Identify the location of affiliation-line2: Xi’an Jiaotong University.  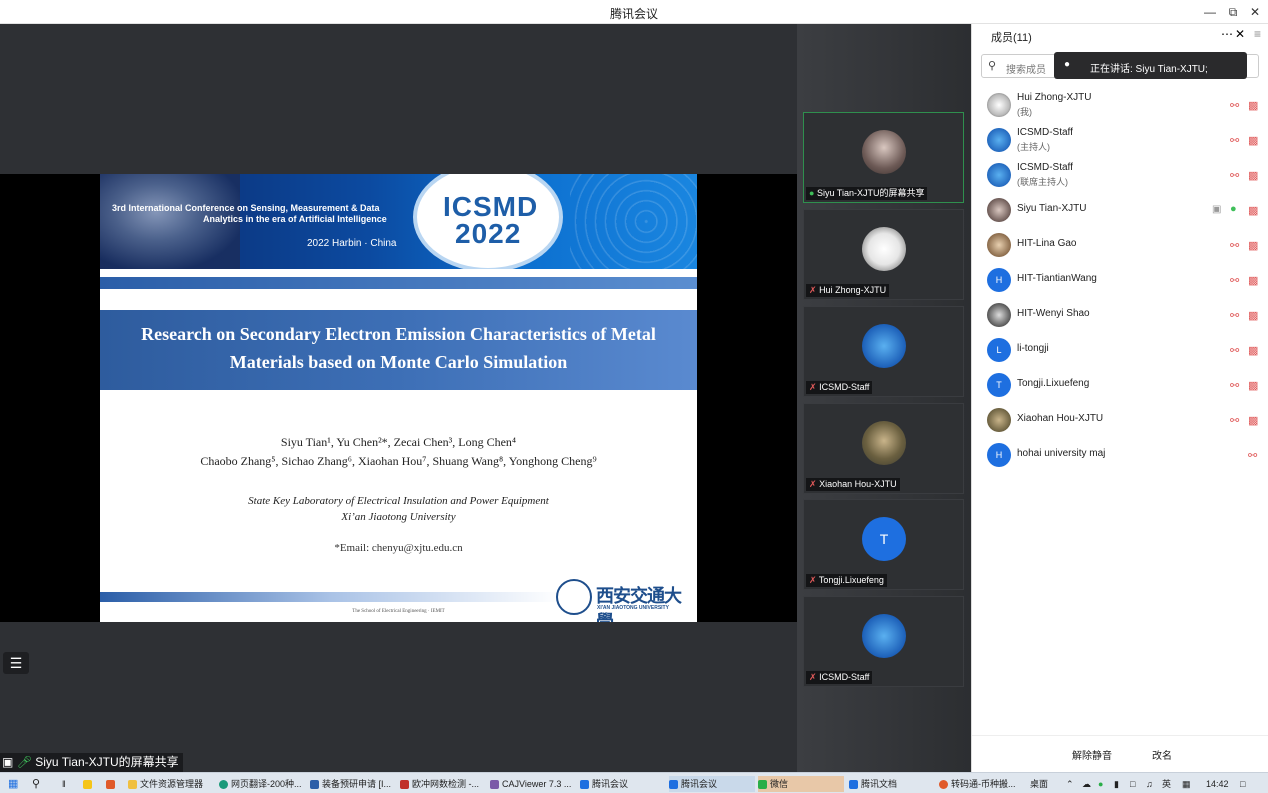
(398, 517).